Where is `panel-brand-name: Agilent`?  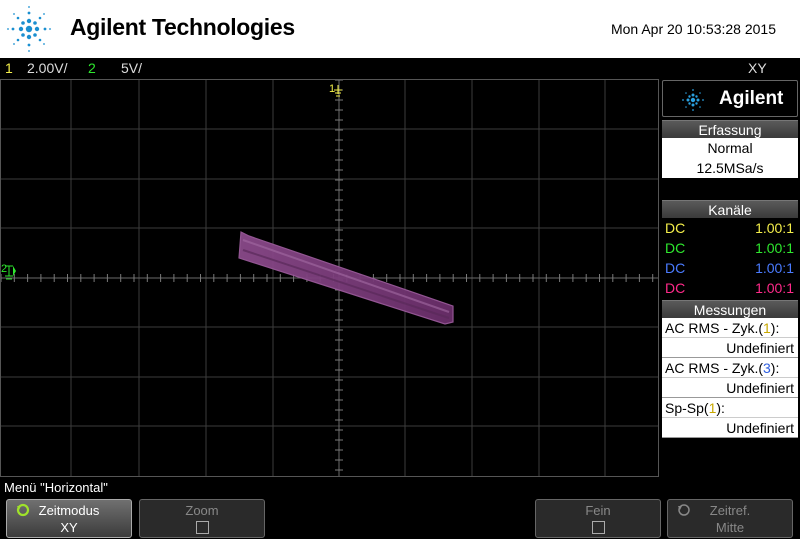
panel-brand-name: Agilent is located at coordinates (751, 98).